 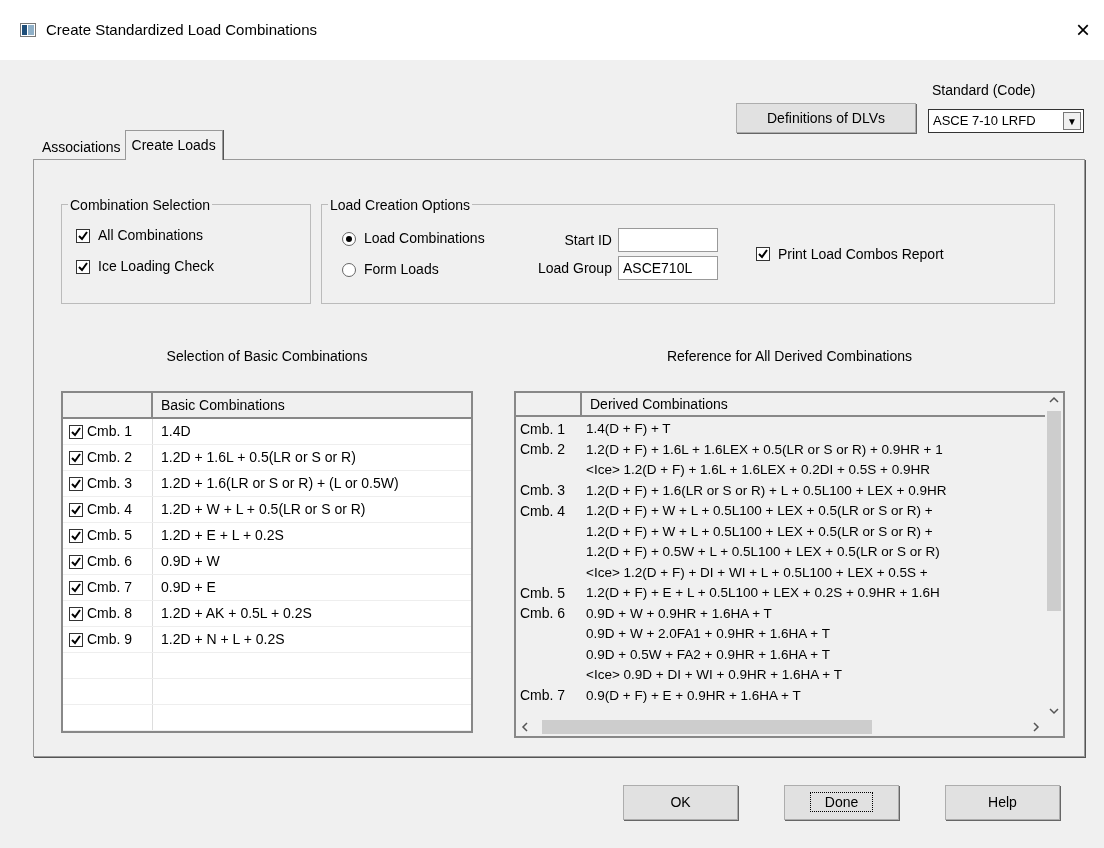 I want to click on list-line: 0.9D + W + 2.0FA1 + 0.9HR + 1.6HA + T, so click(x=707, y=634).